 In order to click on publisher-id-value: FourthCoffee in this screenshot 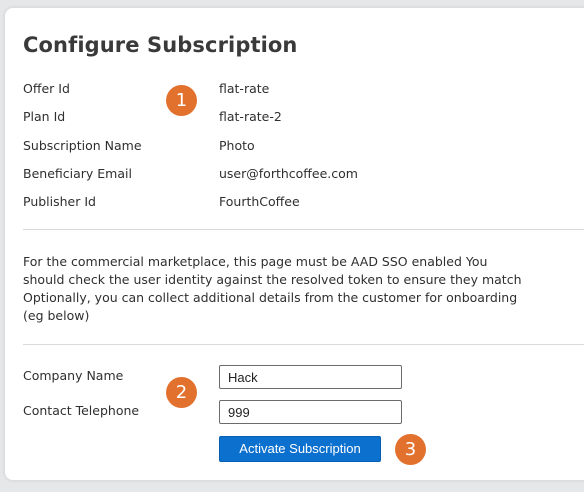, I will do `click(259, 201)`.